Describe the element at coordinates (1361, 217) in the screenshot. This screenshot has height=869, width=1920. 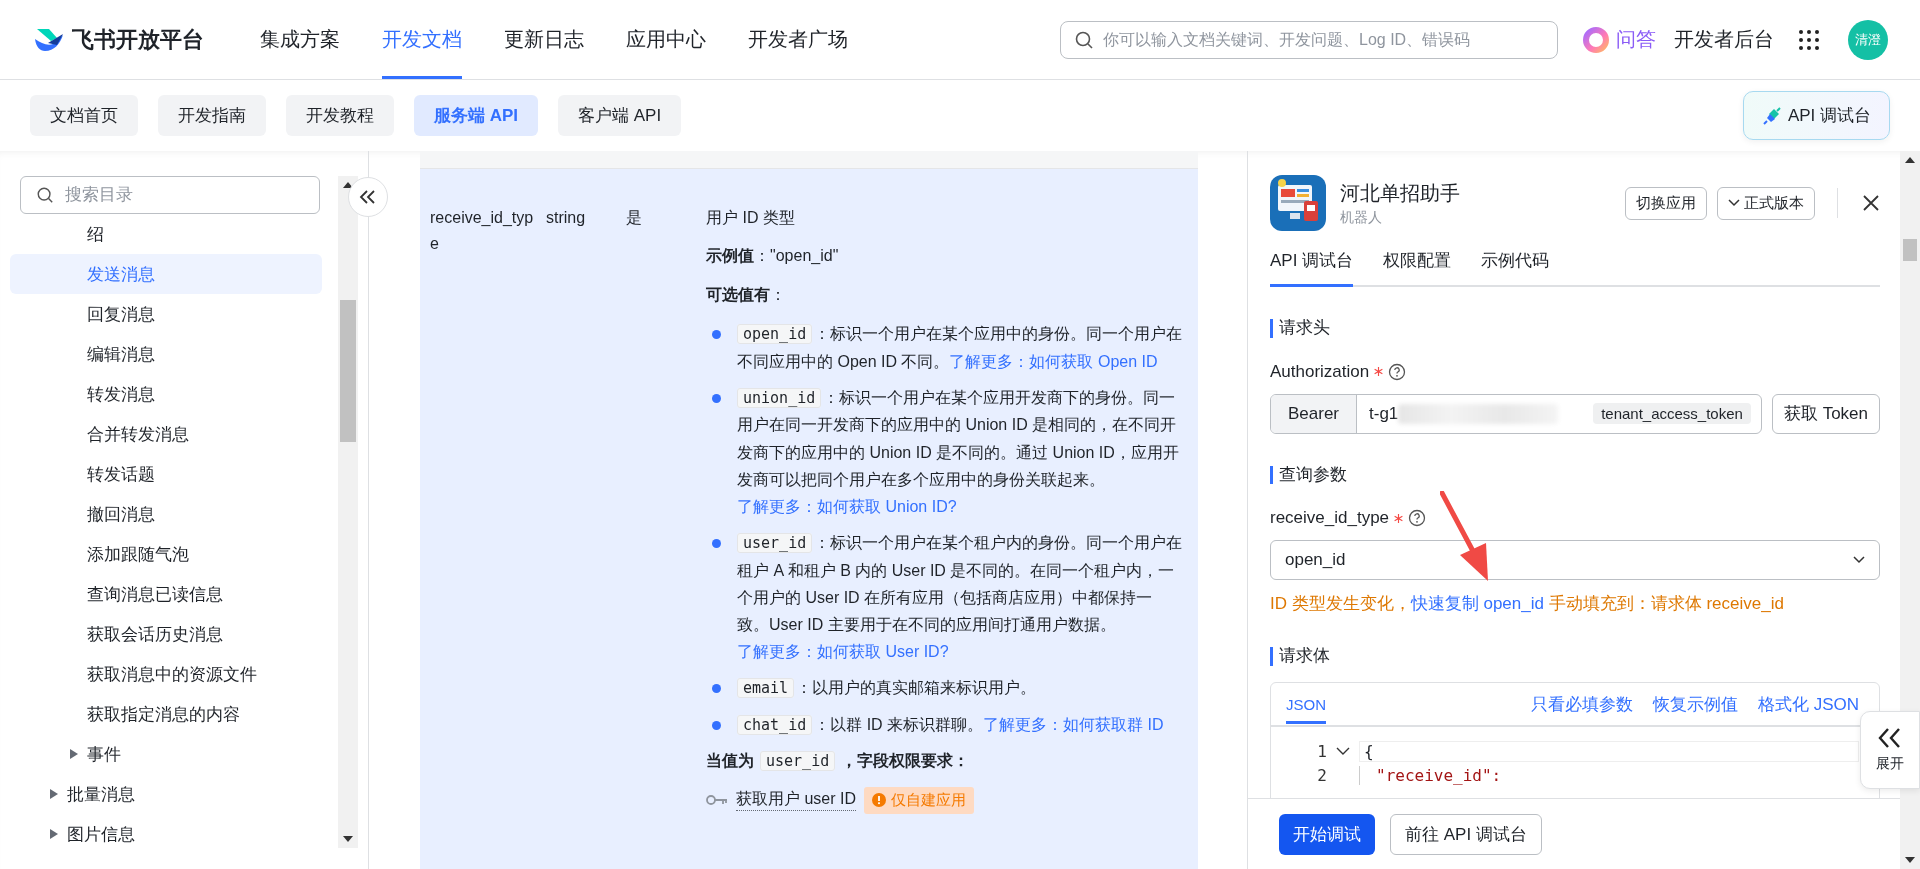
I see `app-type: 机器人` at that location.